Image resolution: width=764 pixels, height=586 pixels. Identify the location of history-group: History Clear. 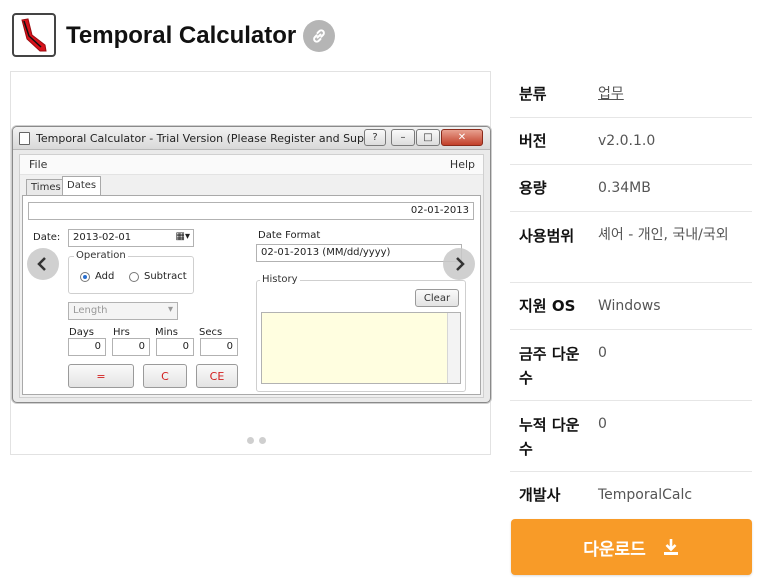
(361, 333).